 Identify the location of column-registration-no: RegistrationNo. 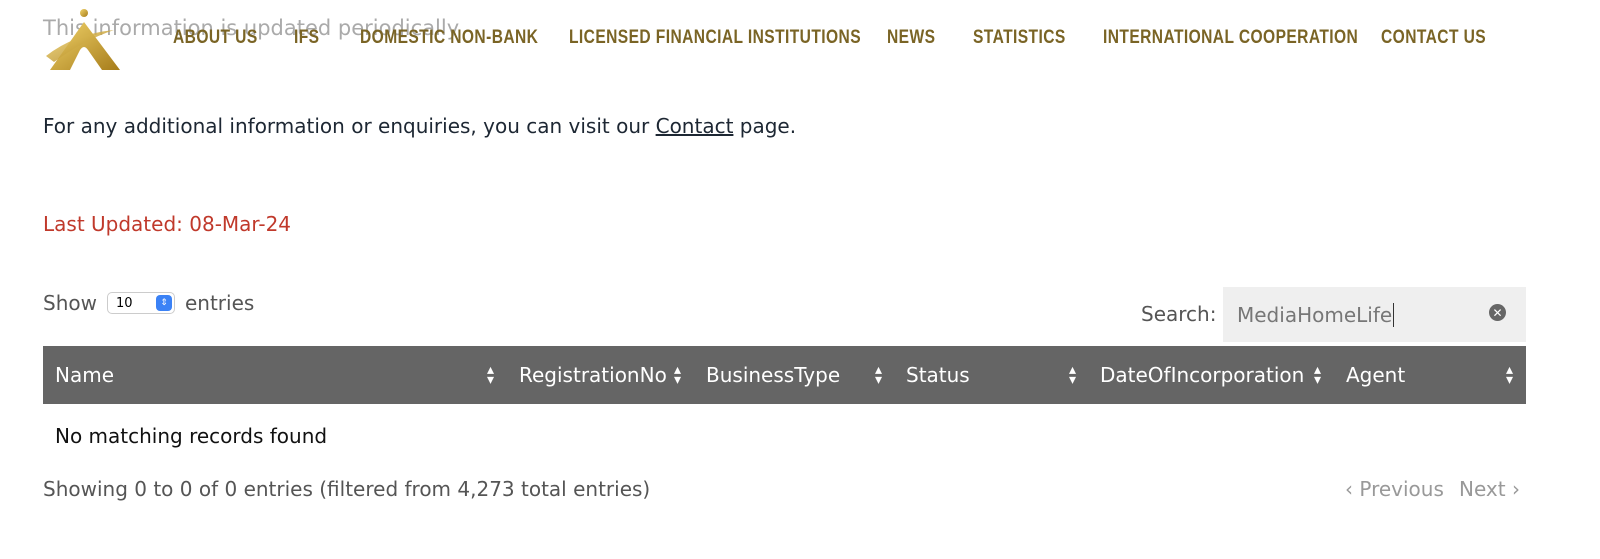
(593, 375).